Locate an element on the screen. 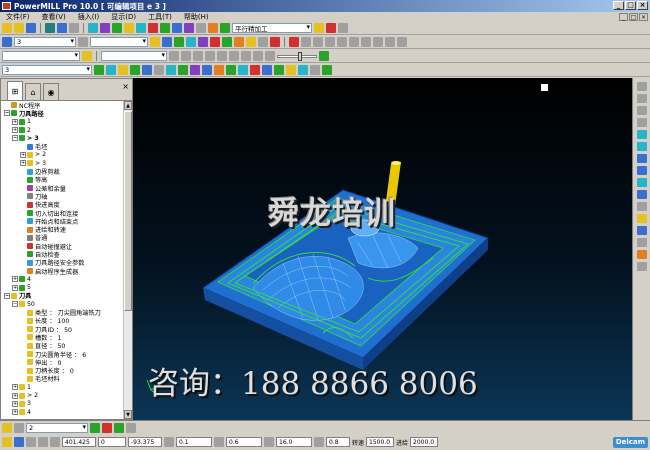  view-spin-icon is located at coordinates (641, 194).